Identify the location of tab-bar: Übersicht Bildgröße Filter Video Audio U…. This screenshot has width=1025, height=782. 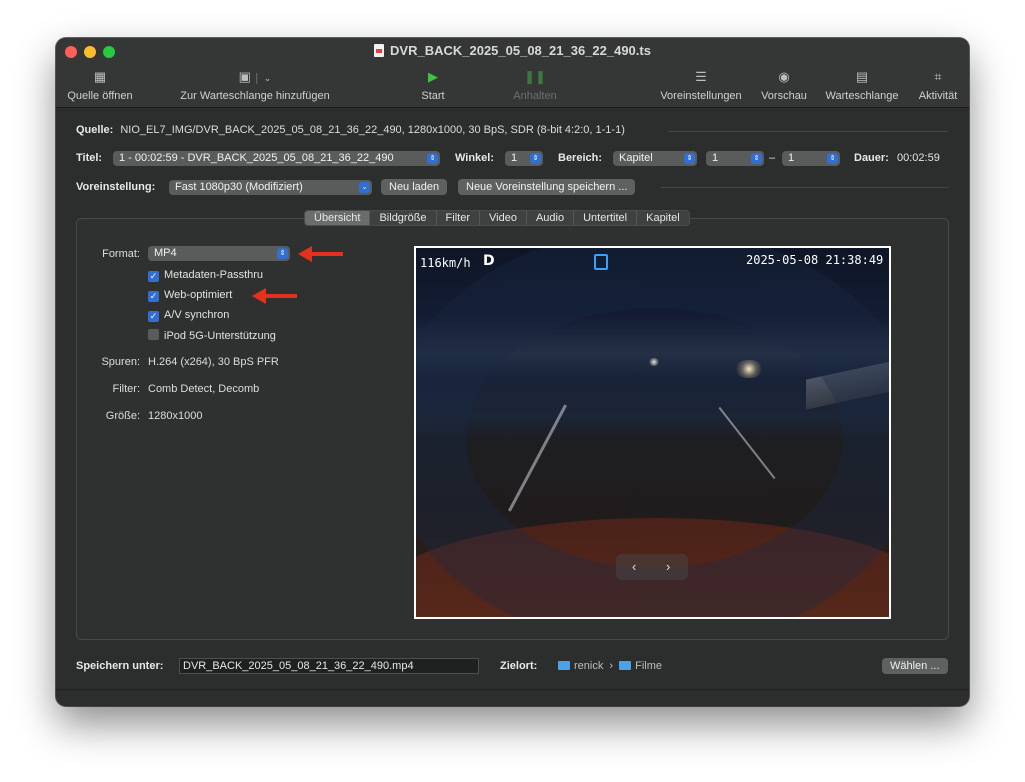
(497, 218).